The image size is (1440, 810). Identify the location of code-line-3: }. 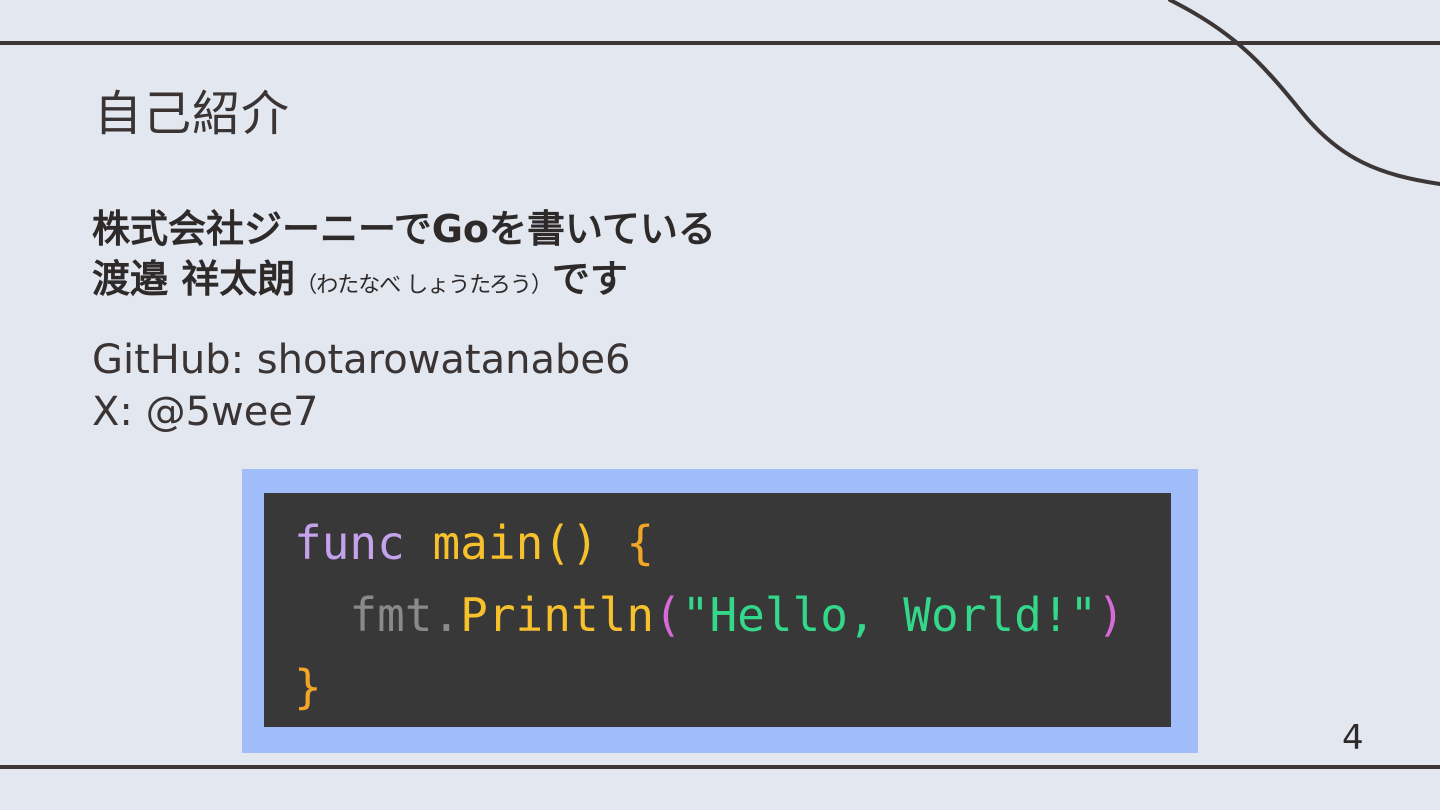
(732, 687).